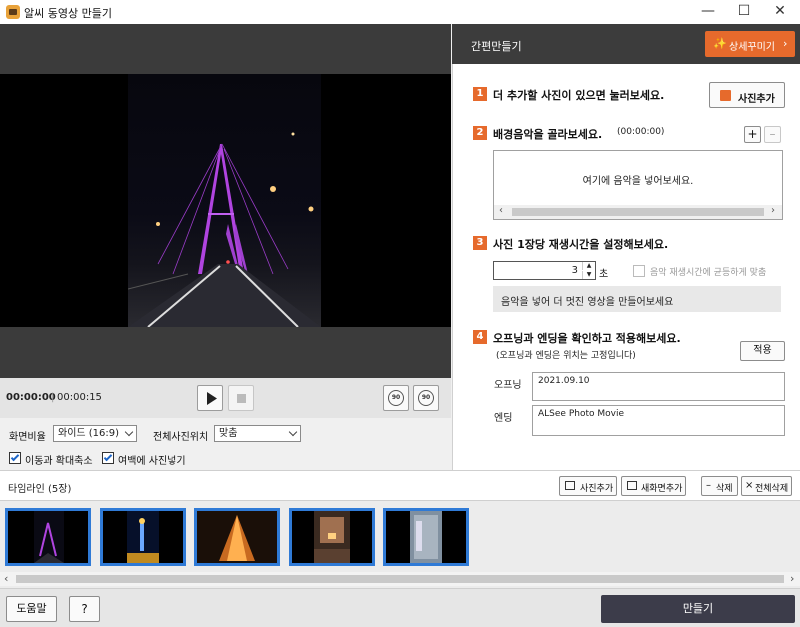  What do you see at coordinates (79, 397) in the screenshot?
I see `total-time: 00:00:15` at bounding box center [79, 397].